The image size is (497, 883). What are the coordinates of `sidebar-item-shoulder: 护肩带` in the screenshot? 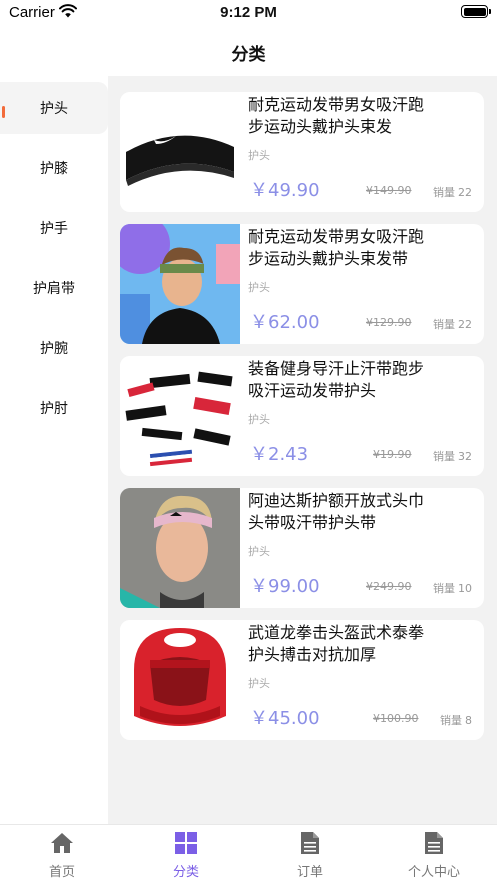 It's located at (54, 288).